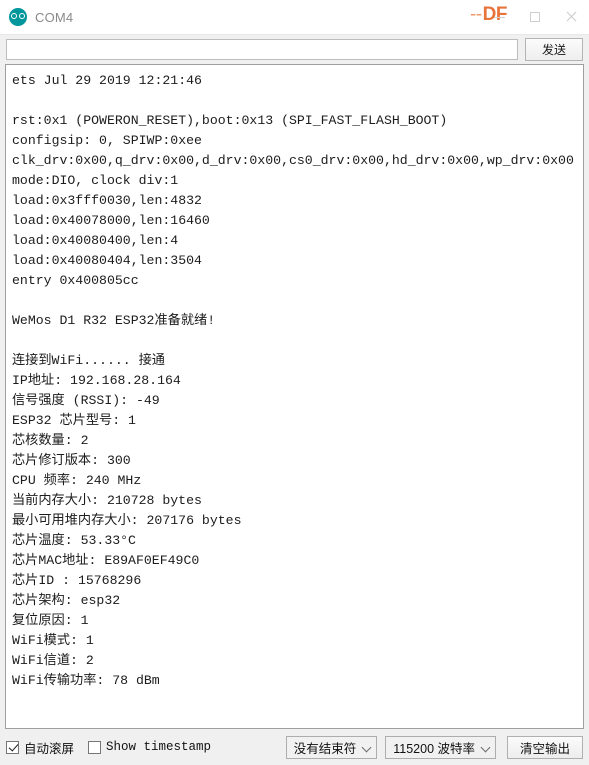  What do you see at coordinates (86, 400) in the screenshot?
I see `serial-output-line: 信号强度 (RSSI): -49` at bounding box center [86, 400].